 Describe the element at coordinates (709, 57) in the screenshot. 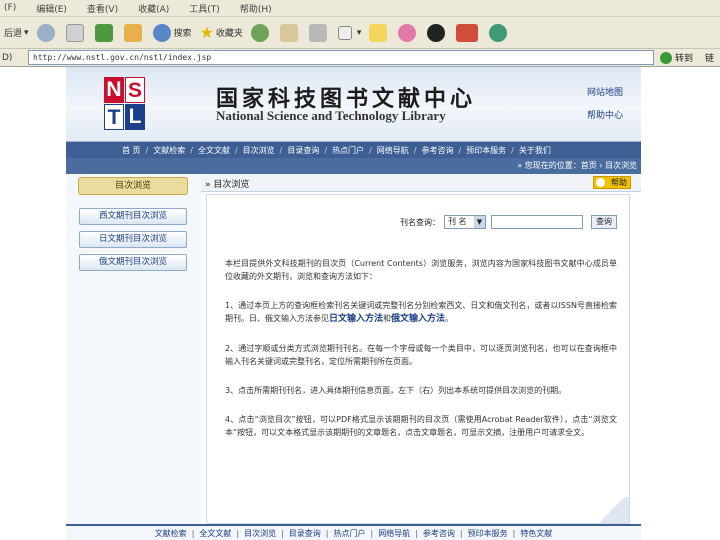

I see `links-label: 链` at that location.